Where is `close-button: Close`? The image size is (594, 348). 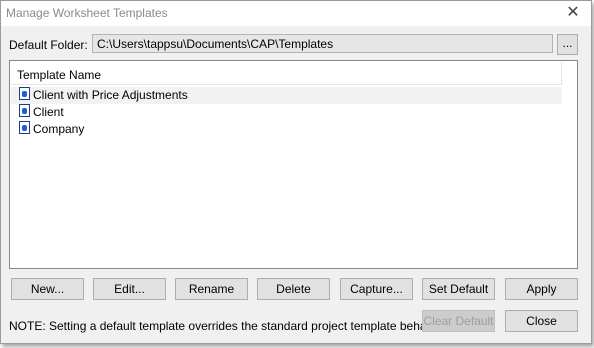
close-button: Close is located at coordinates (541, 321).